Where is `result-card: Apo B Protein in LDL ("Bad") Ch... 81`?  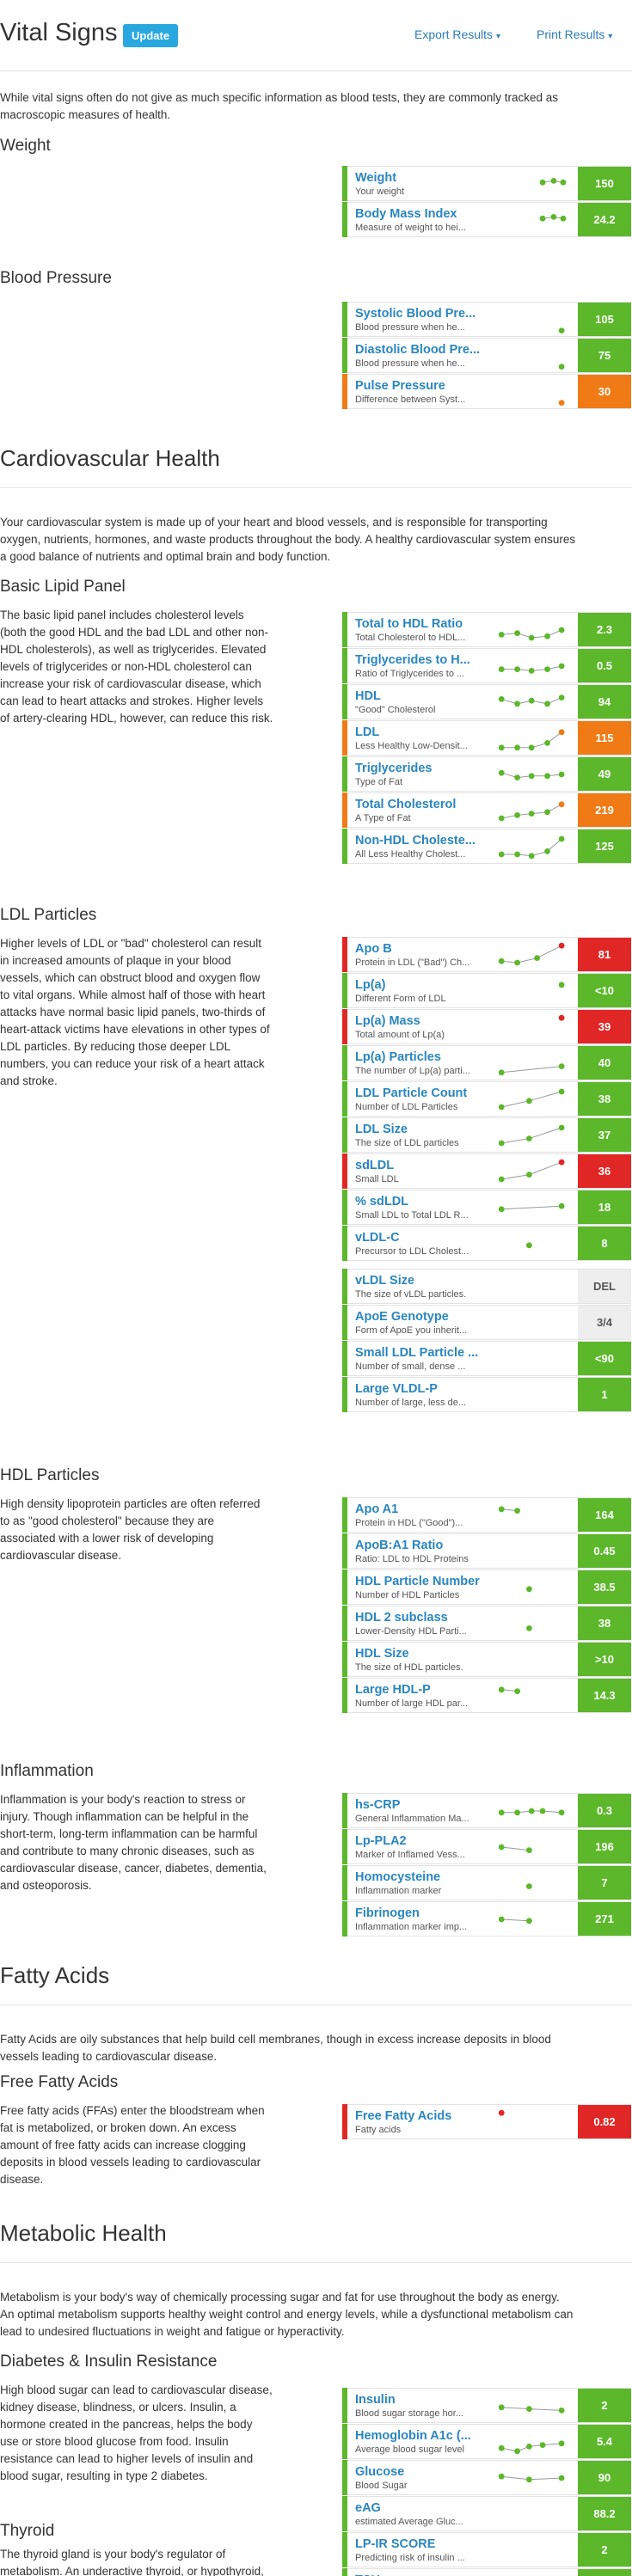
result-card: Apo B Protein in LDL ("Bad") Ch... 81 is located at coordinates (487, 954).